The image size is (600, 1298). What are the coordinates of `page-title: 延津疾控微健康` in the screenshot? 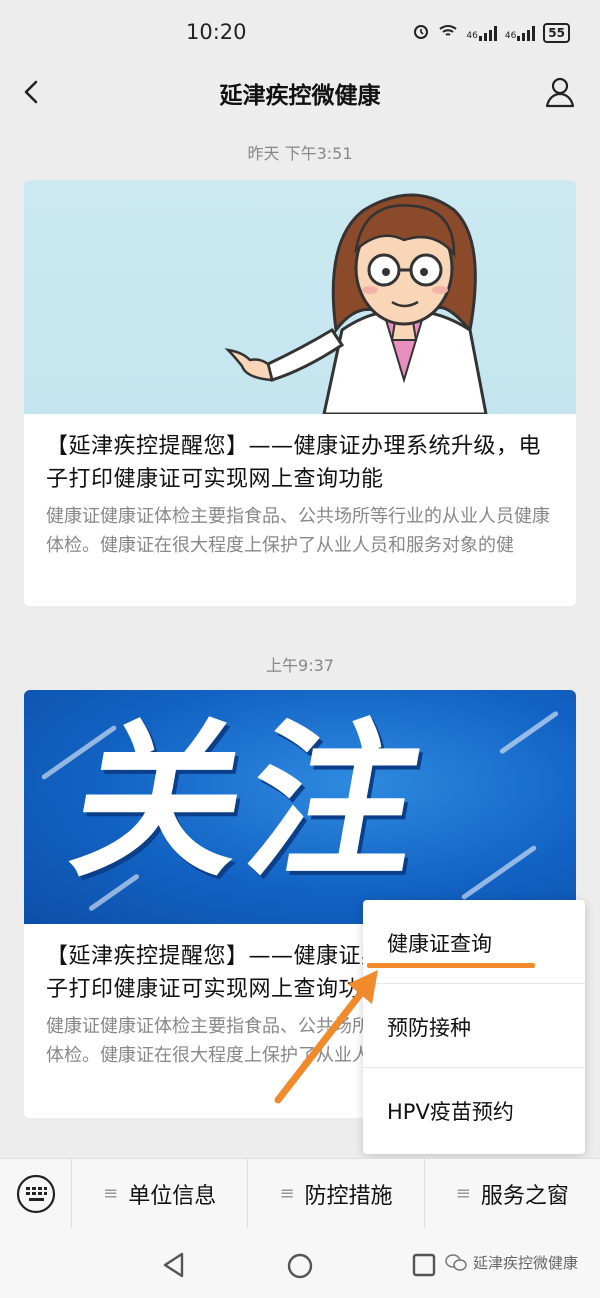 It's located at (300, 96).